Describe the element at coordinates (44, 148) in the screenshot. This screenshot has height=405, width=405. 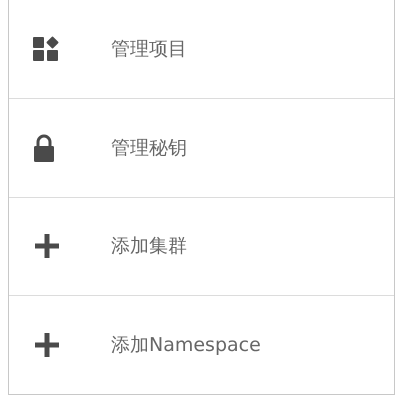
I see `lock-icon` at that location.